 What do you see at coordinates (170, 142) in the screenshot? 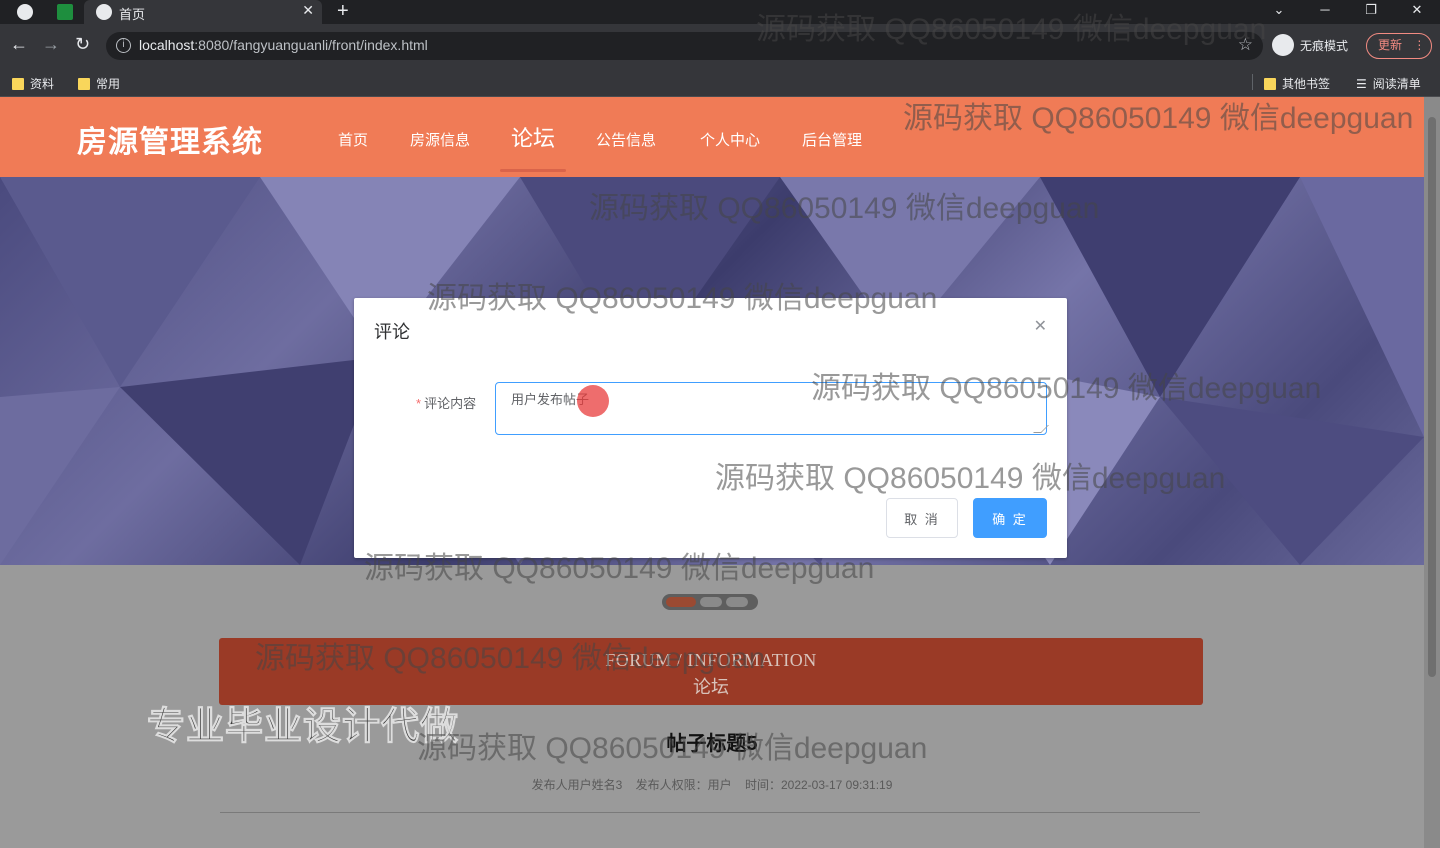
I see `site-title: 房源管理系统` at bounding box center [170, 142].